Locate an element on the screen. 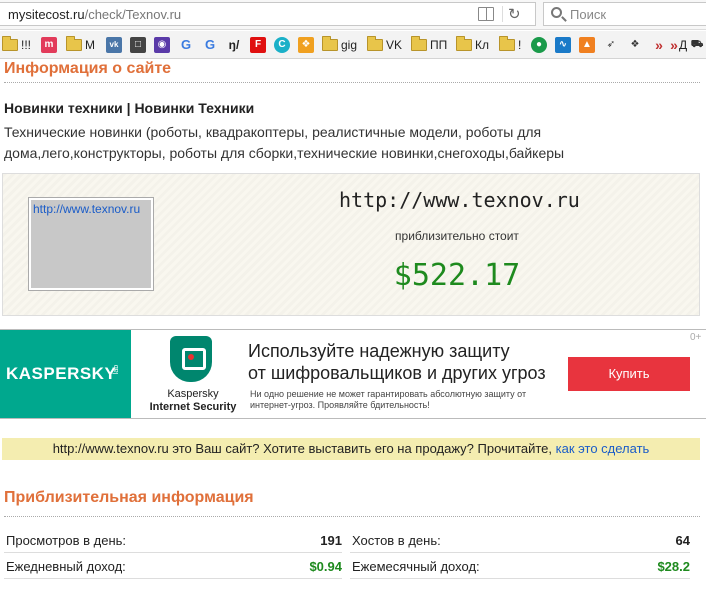 This screenshot has height=590, width=706. c-teal-icon: C is located at coordinates (282, 45).